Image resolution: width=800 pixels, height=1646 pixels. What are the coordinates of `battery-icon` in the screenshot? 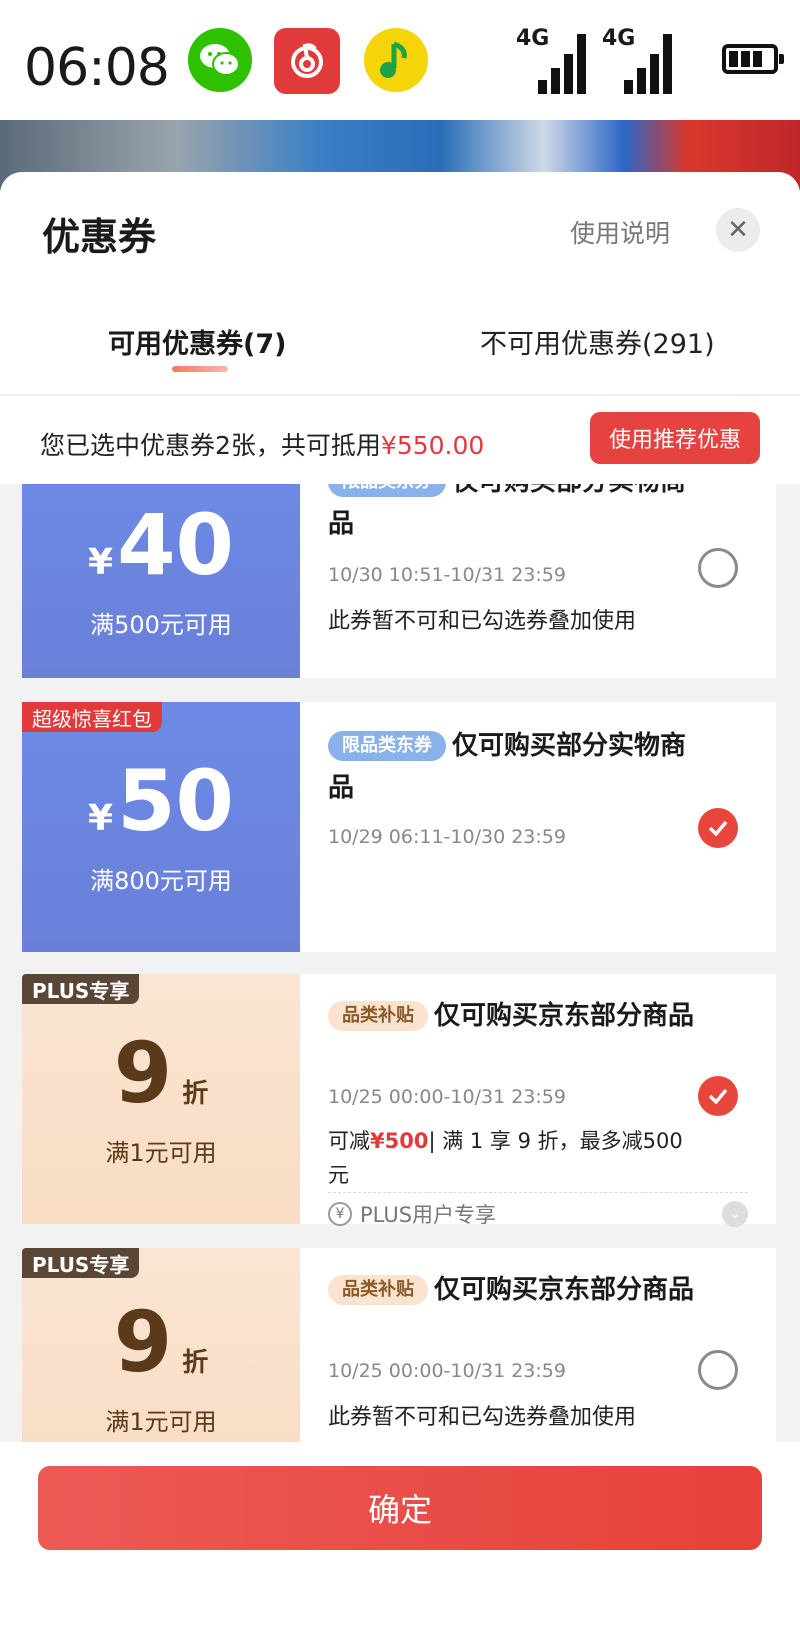 It's located at (753, 59).